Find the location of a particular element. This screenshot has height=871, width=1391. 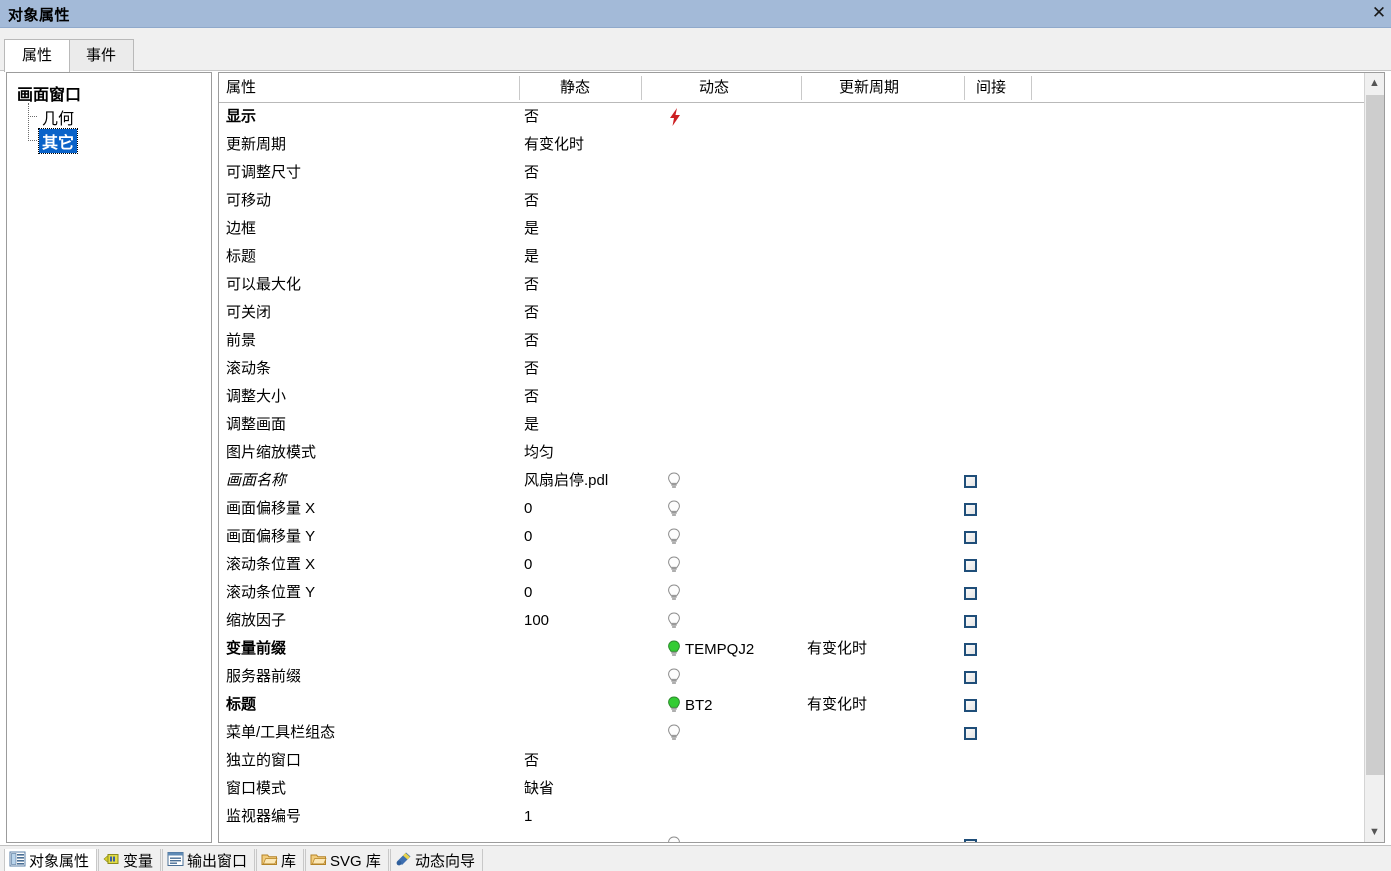

tab-properties: 属性 is located at coordinates (37, 55).